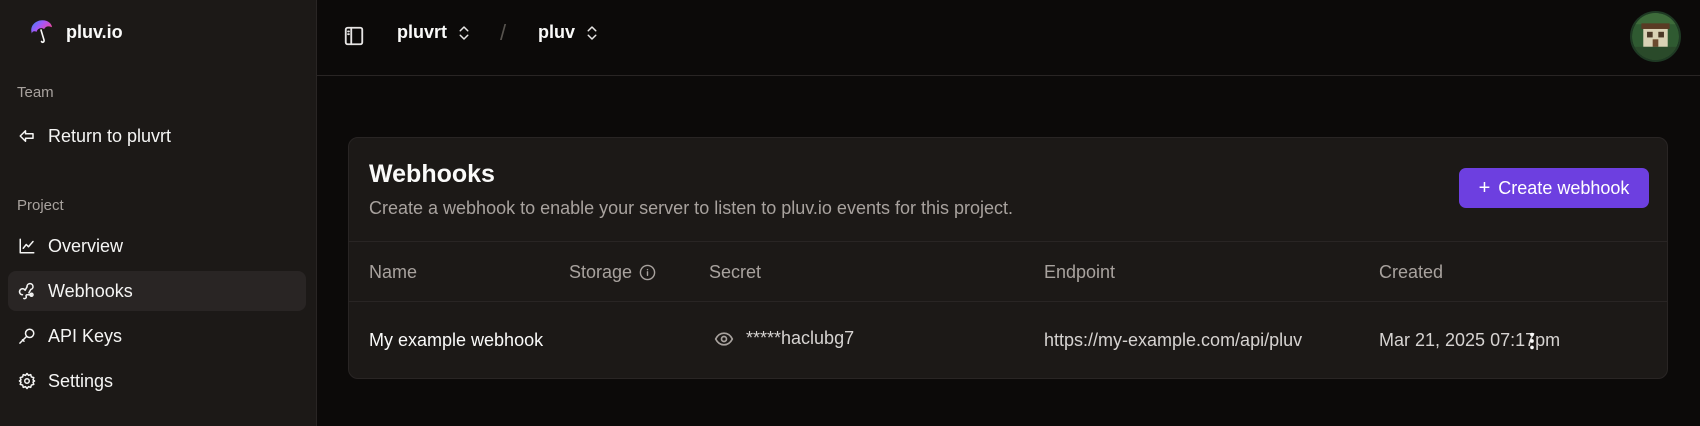  I want to click on page-title: Webhooks, so click(432, 174).